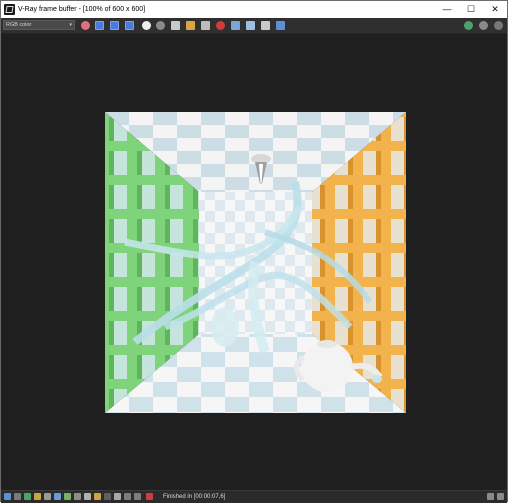  What do you see at coordinates (127, 496) in the screenshot?
I see `previous-icon` at bounding box center [127, 496].